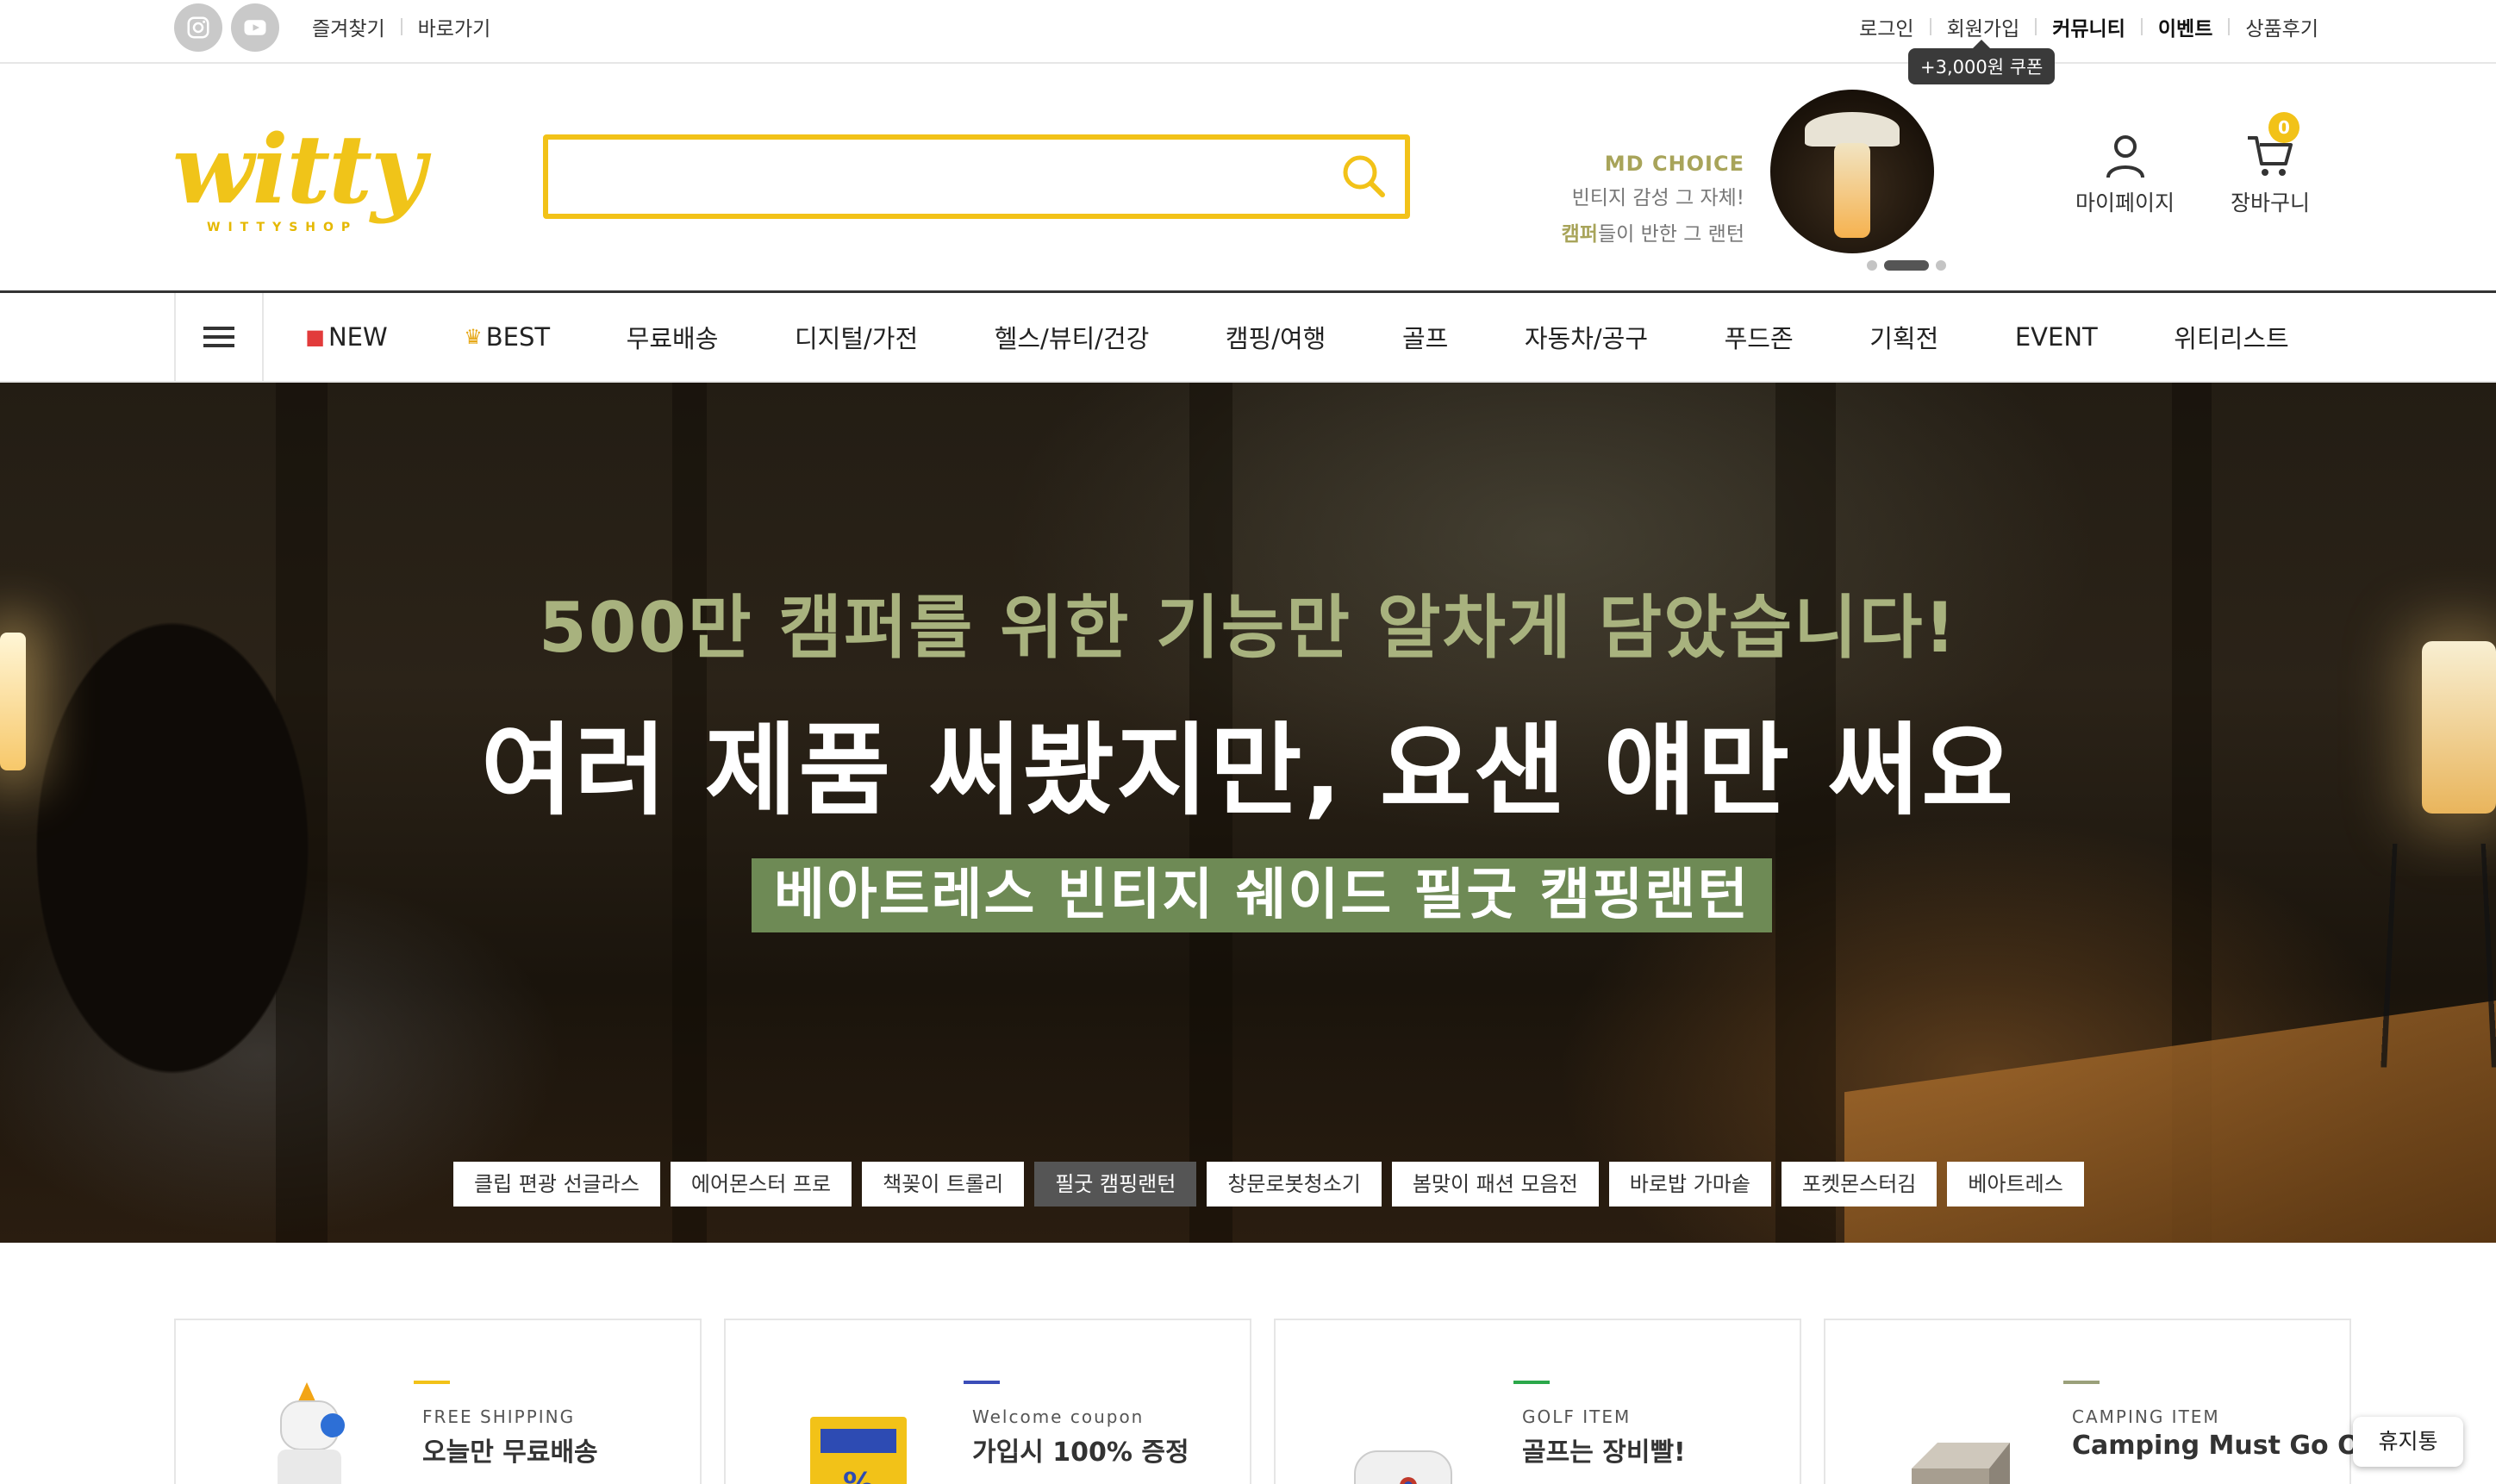 This screenshot has height=1484, width=2496. What do you see at coordinates (1276, 337) in the screenshot?
I see `nav-item-camping: 캠핑/여행` at bounding box center [1276, 337].